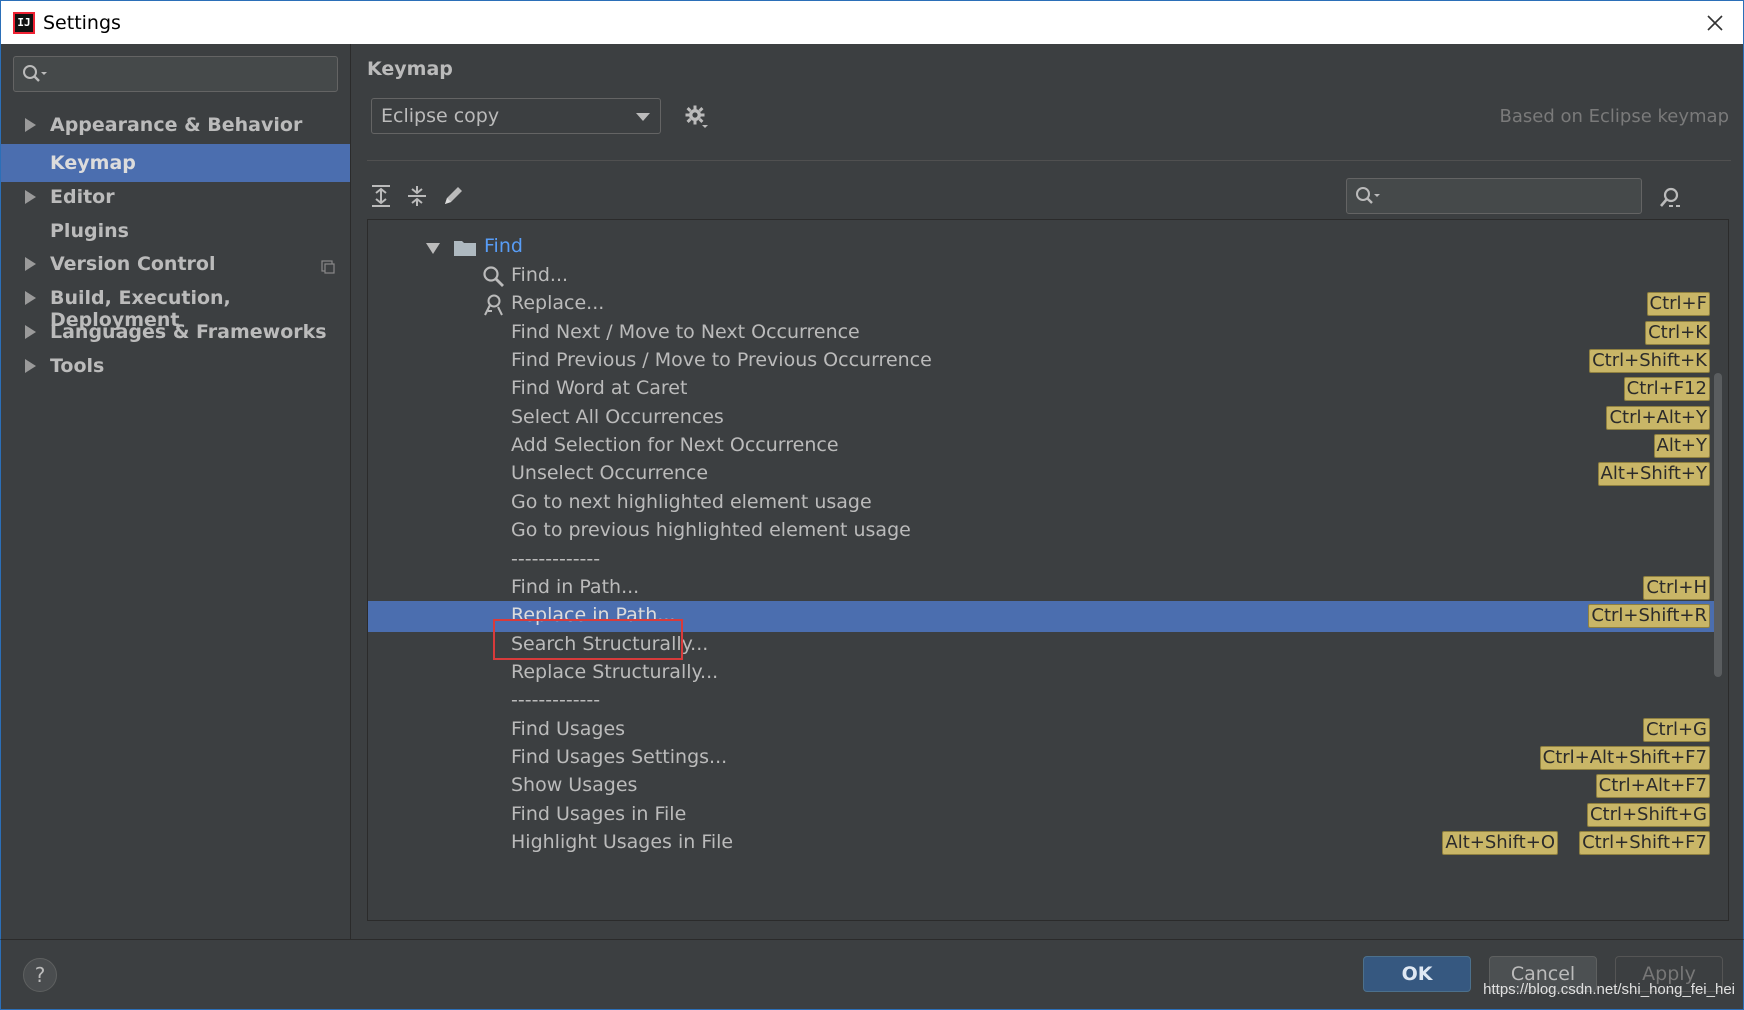 This screenshot has width=1744, height=1010. I want to click on title-bar: IJ Settings, so click(872, 22).